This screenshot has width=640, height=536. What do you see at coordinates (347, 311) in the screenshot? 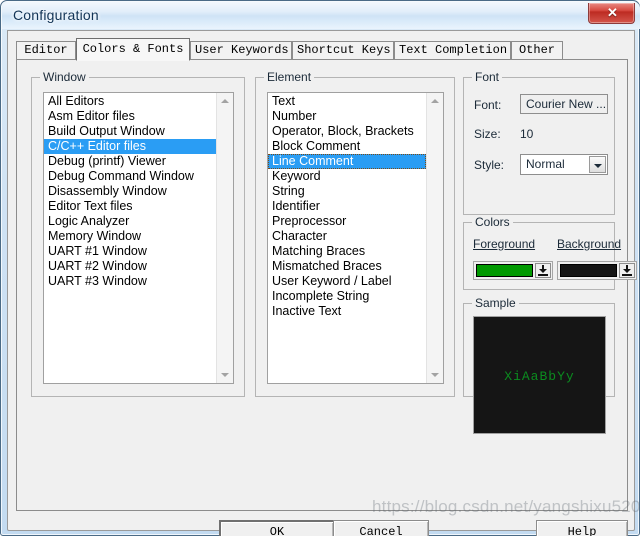
I see `list-item: Inactive Text` at bounding box center [347, 311].